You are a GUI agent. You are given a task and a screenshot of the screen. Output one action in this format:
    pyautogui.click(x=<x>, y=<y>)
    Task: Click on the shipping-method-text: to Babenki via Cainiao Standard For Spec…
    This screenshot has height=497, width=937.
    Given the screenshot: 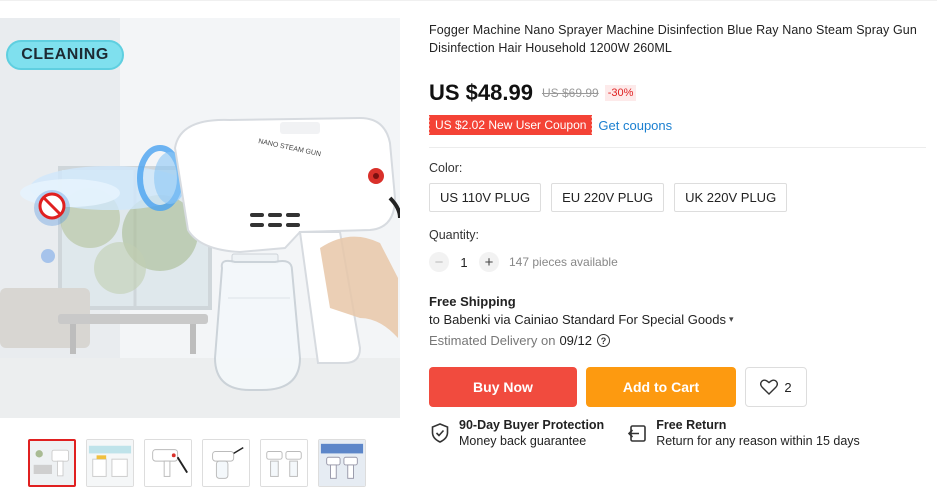 What is the action you would take?
    pyautogui.click(x=578, y=319)
    